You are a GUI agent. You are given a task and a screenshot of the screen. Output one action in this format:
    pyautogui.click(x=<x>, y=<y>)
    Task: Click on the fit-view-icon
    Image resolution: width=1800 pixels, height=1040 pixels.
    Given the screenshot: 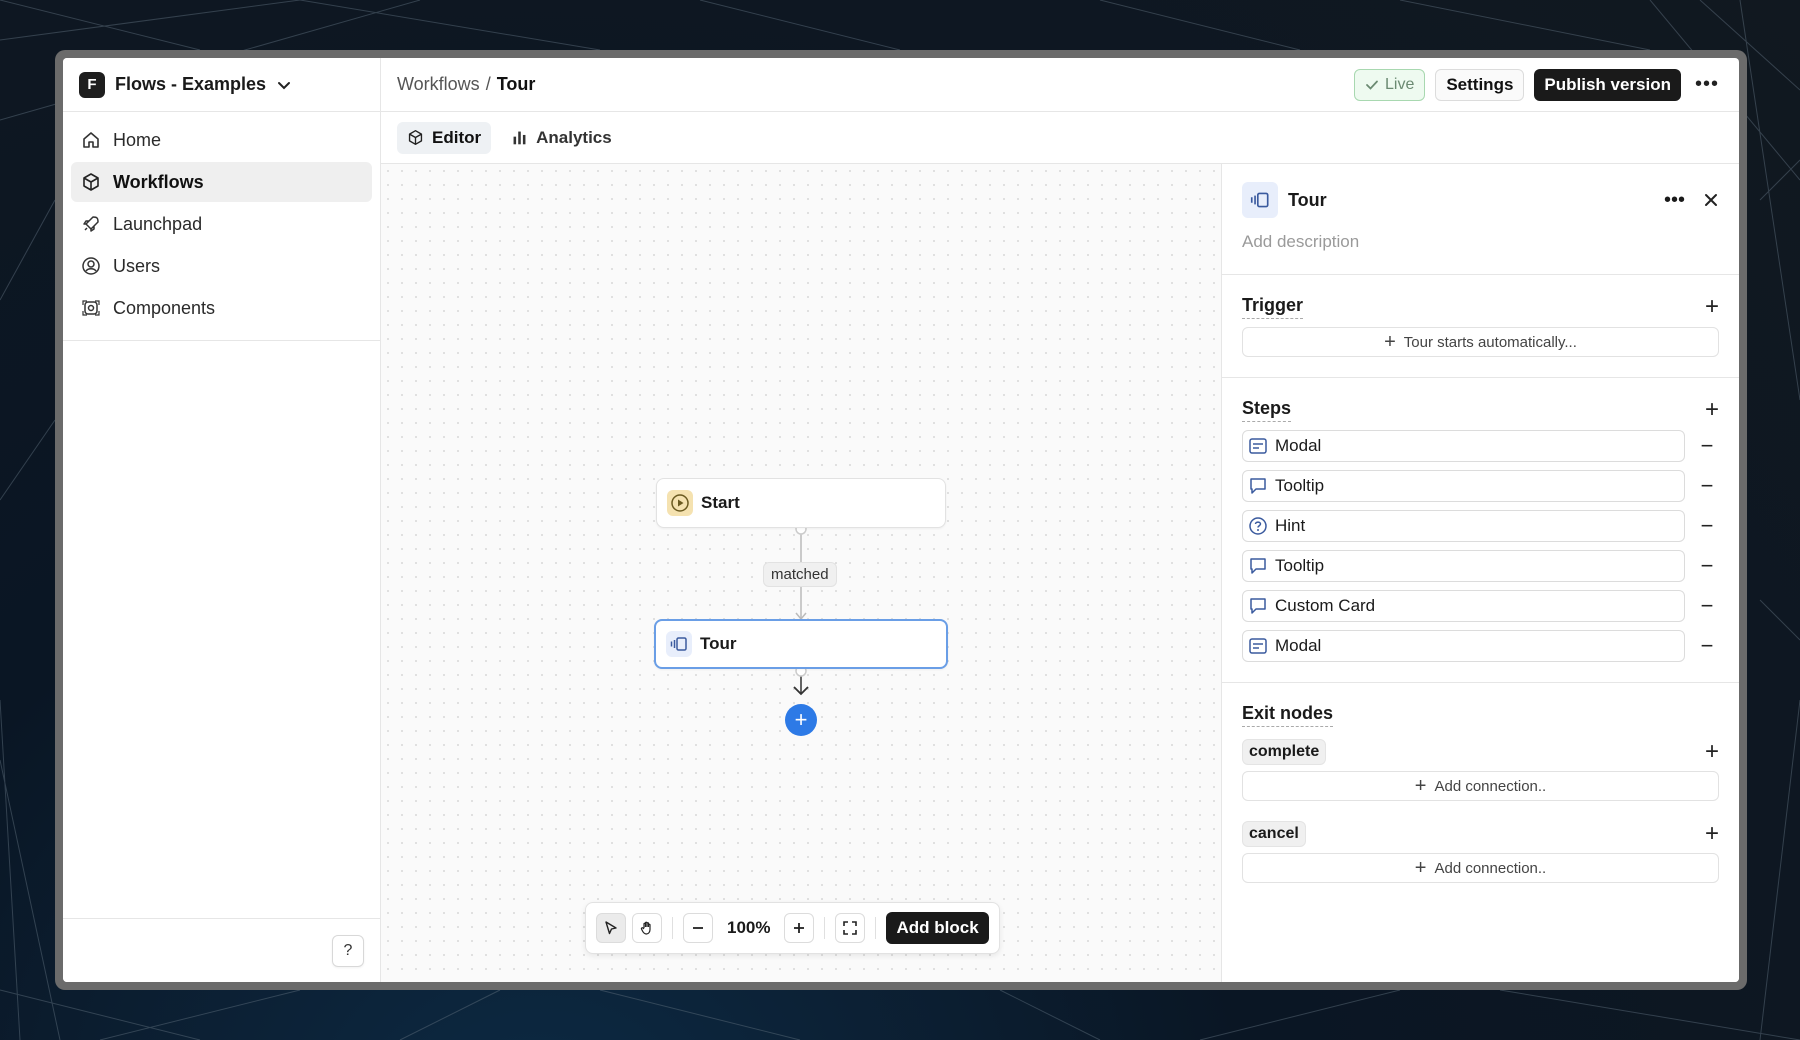 What is the action you would take?
    pyautogui.click(x=850, y=928)
    